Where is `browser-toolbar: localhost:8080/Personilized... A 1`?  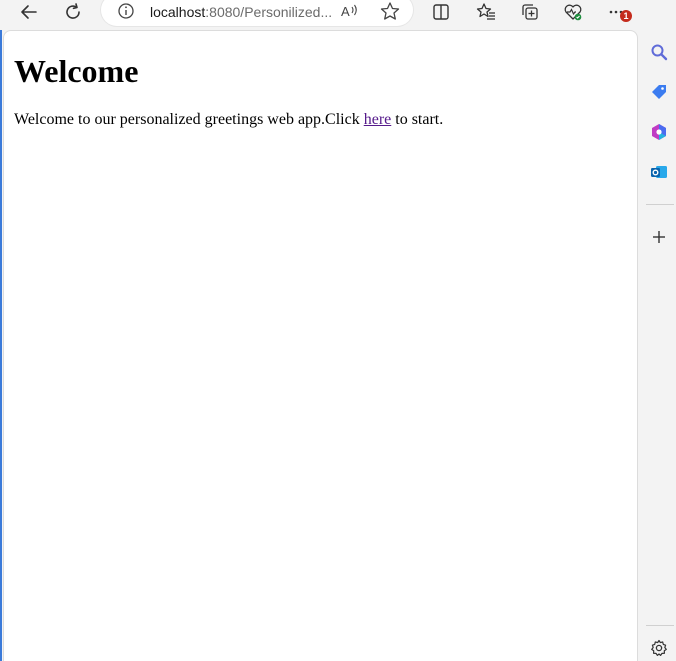 browser-toolbar: localhost:8080/Personilized... A 1 is located at coordinates (338, 14).